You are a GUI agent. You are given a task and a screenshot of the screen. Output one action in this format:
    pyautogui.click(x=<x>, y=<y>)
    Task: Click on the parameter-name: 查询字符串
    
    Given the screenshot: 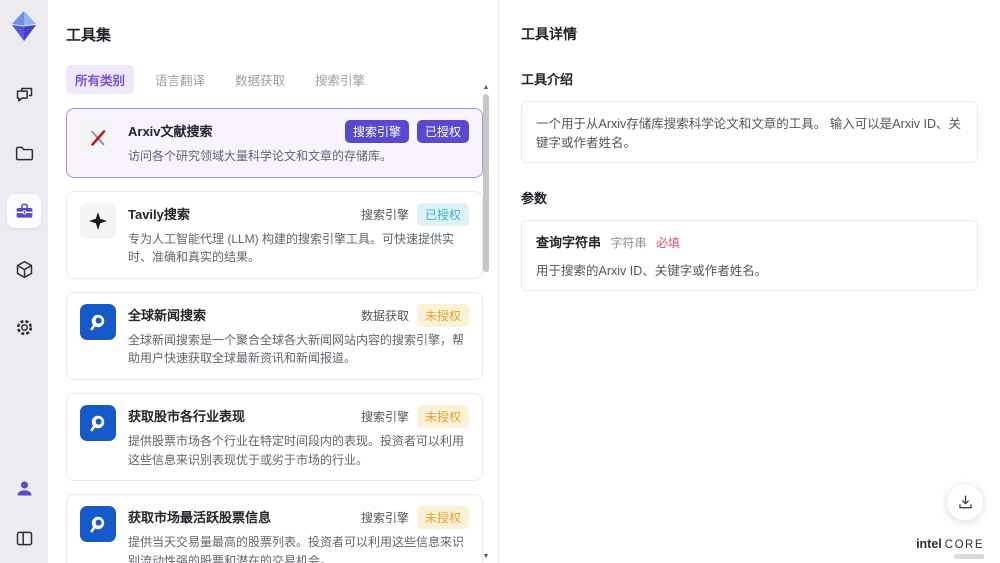 What is the action you would take?
    pyautogui.click(x=569, y=242)
    